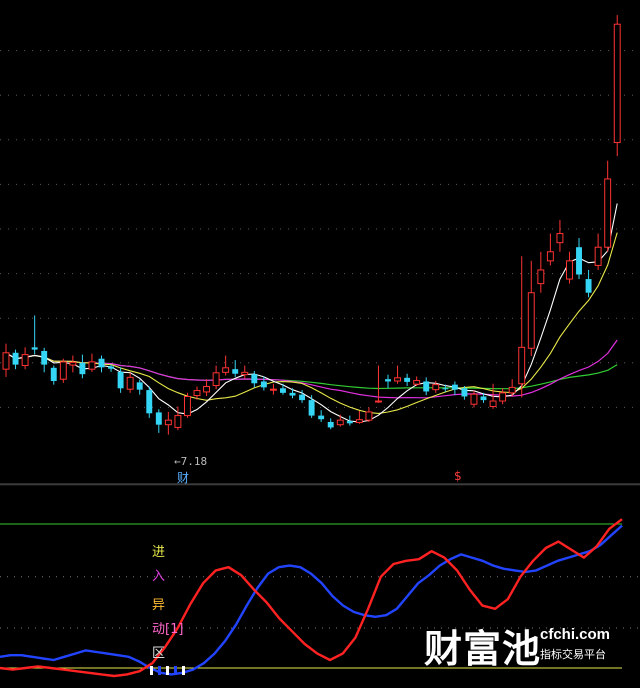 The width and height of the screenshot is (640, 688). I want to click on watermark-domain: cfchi.com, so click(575, 634).